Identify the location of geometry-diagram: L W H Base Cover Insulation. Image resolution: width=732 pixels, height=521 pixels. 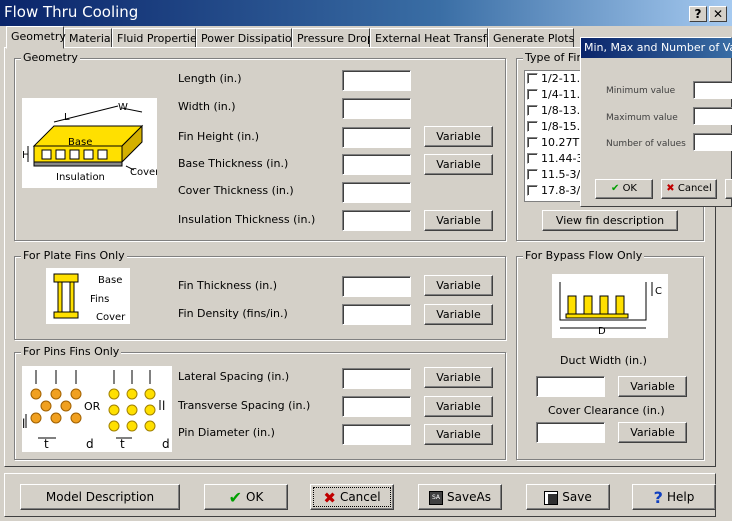
(91, 143).